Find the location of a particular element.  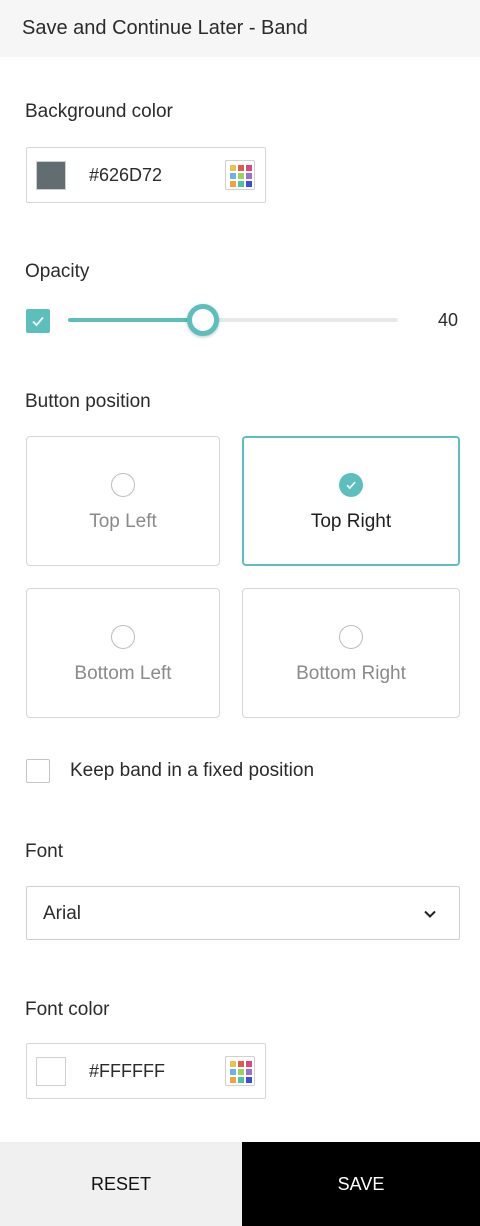

panel-header: Save and Continue Later - Band is located at coordinates (240, 28).